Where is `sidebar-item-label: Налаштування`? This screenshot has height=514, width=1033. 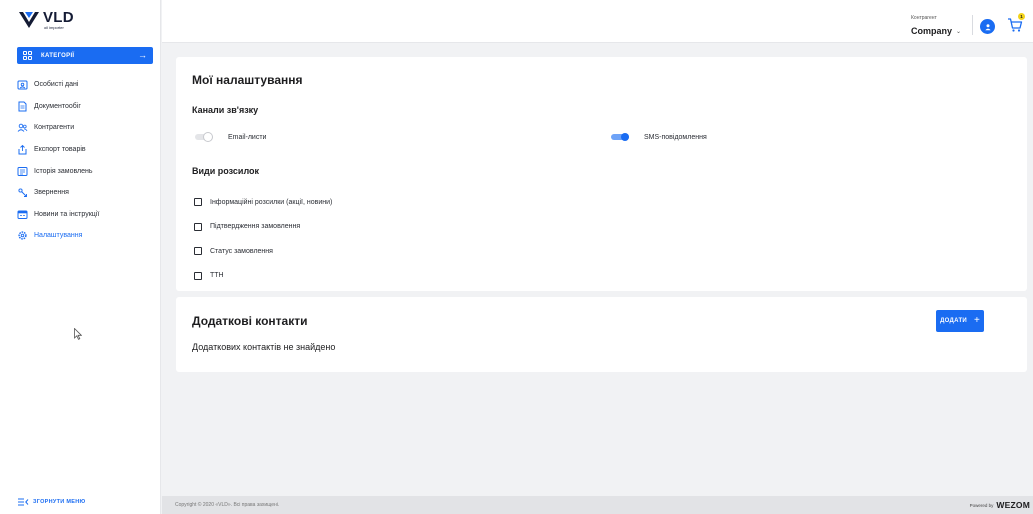
sidebar-item-label: Налаштування is located at coordinates (58, 236).